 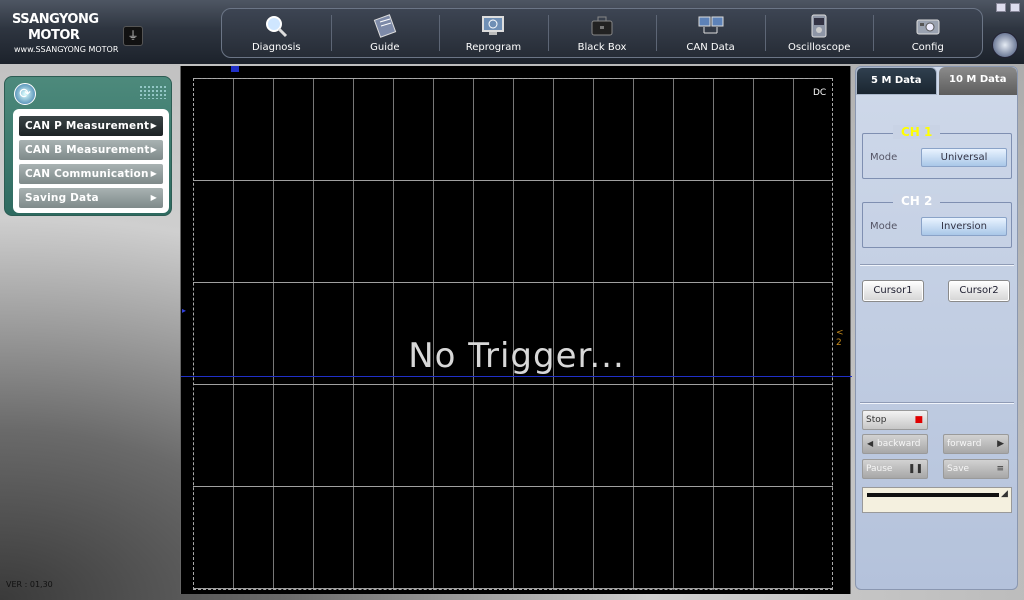 What do you see at coordinates (976, 469) in the screenshot?
I see `save-button: Save ≡` at bounding box center [976, 469].